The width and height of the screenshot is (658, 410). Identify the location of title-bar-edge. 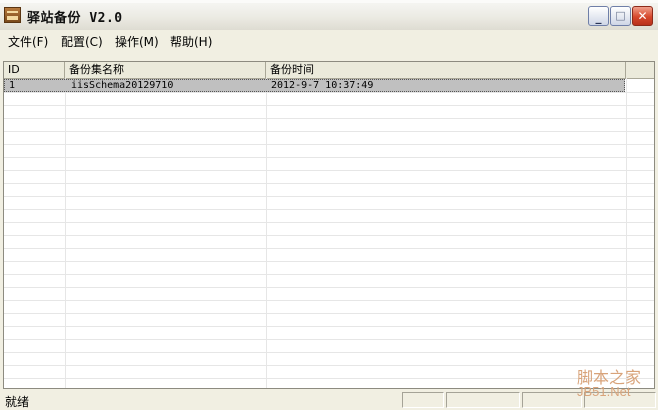
(329, 1).